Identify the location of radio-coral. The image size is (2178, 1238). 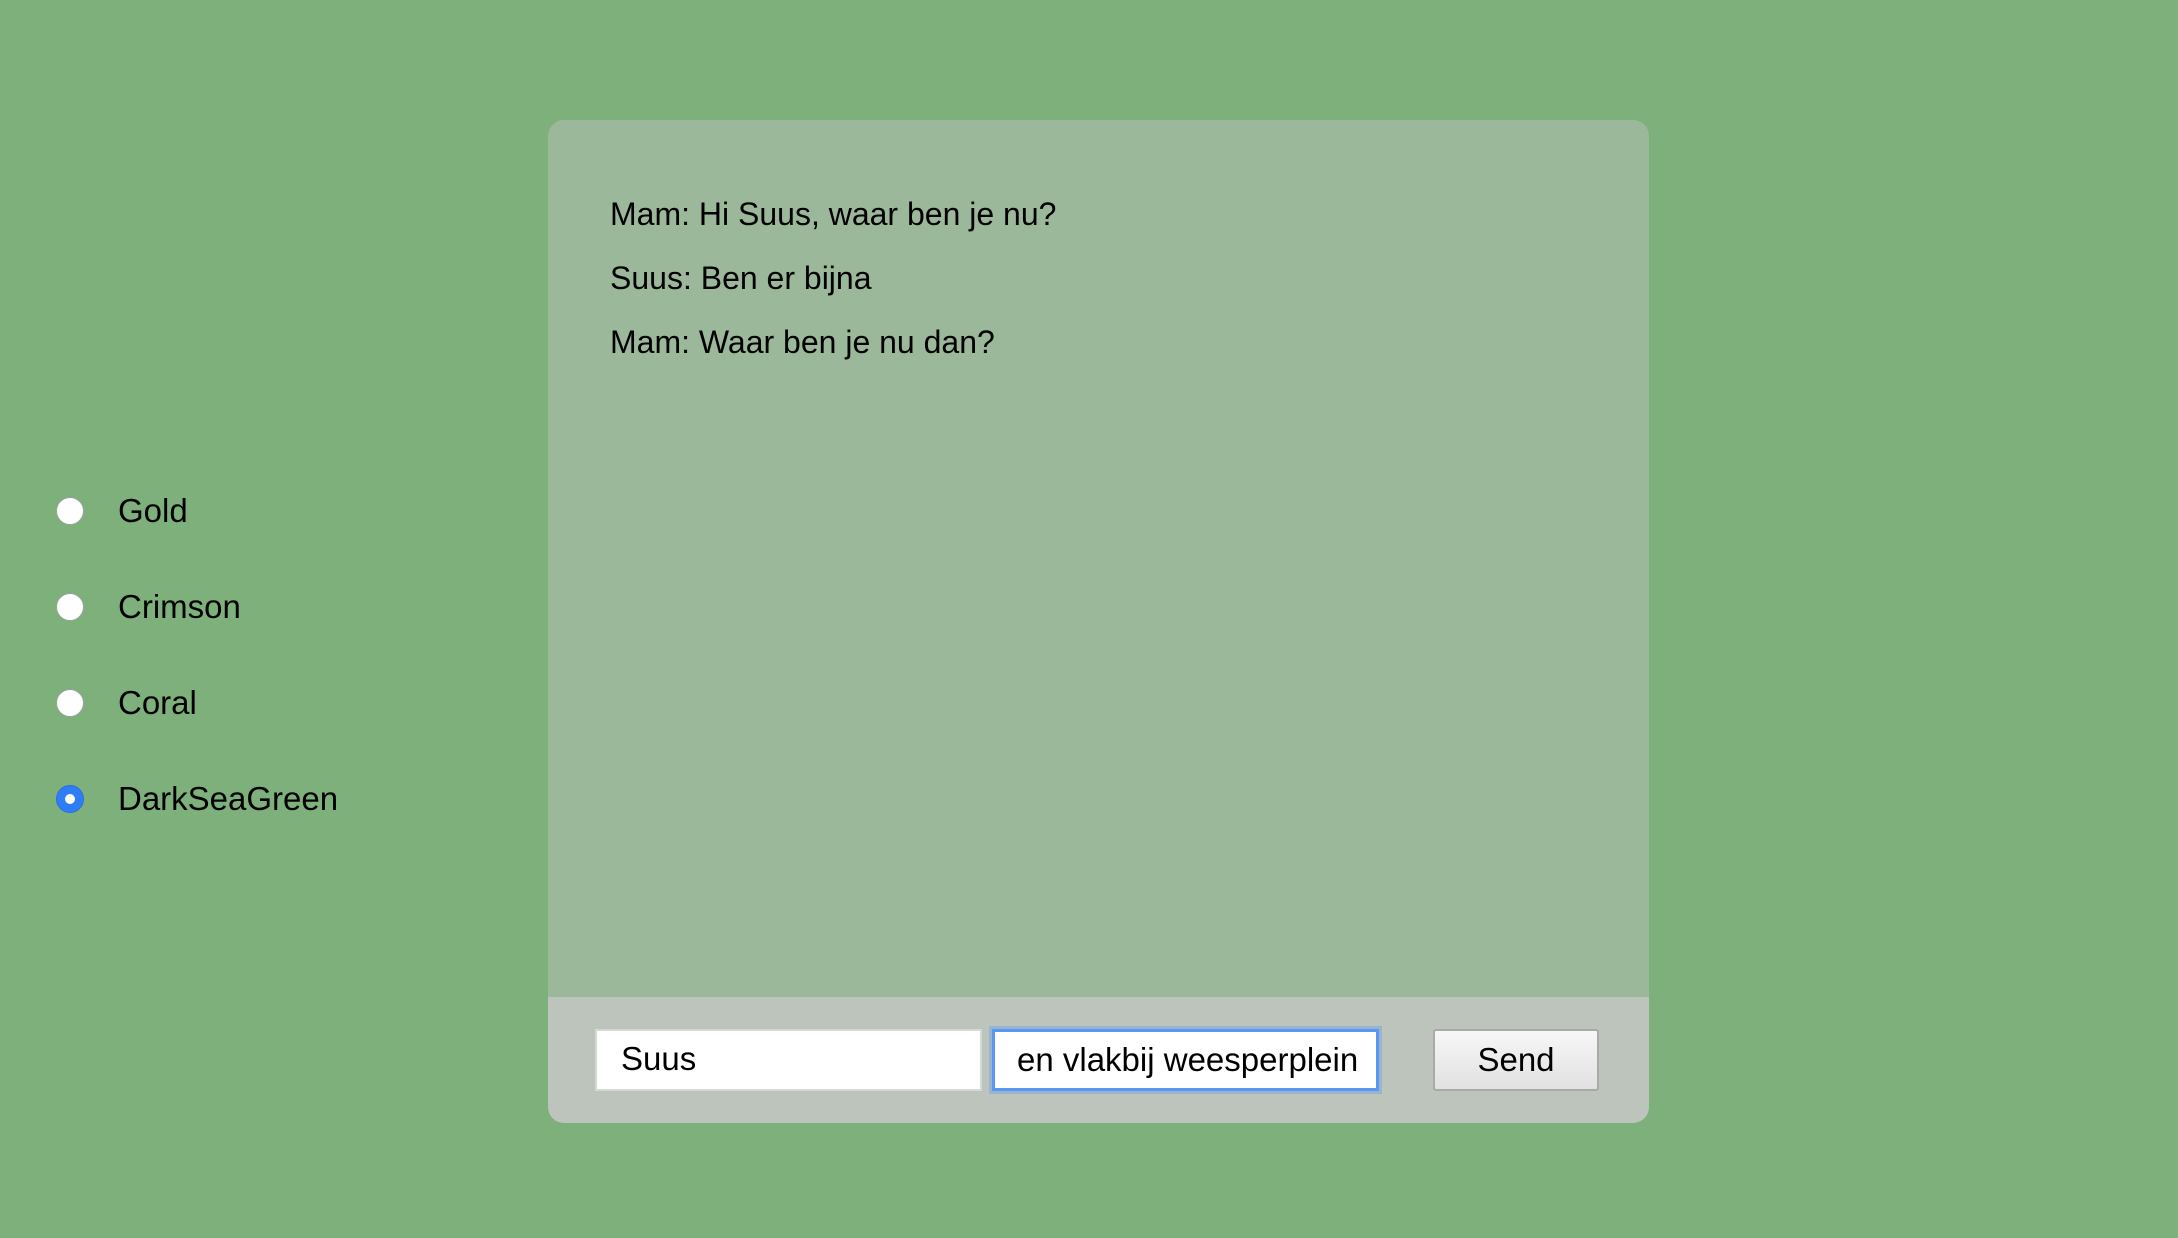
(70, 703).